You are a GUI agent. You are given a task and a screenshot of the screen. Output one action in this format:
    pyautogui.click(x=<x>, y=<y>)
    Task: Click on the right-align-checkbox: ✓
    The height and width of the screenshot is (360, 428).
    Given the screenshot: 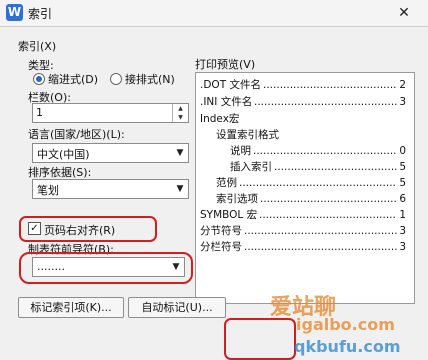 What is the action you would take?
    pyautogui.click(x=34, y=228)
    